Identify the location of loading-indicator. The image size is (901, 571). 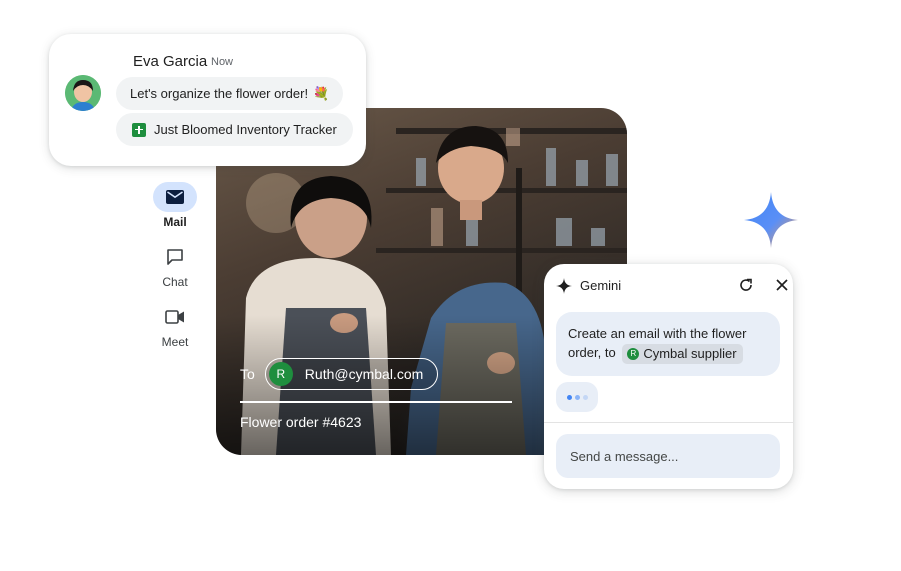
(577, 397).